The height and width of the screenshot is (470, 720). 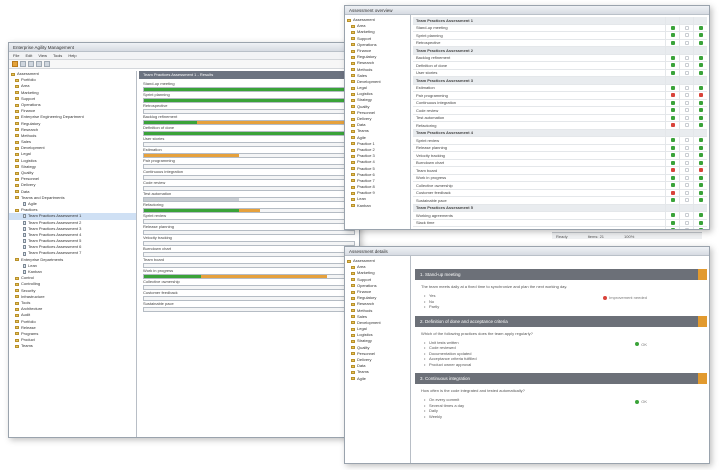 What do you see at coordinates (560, 73) in the screenshot?
I see `table-row: User stories` at bounding box center [560, 73].